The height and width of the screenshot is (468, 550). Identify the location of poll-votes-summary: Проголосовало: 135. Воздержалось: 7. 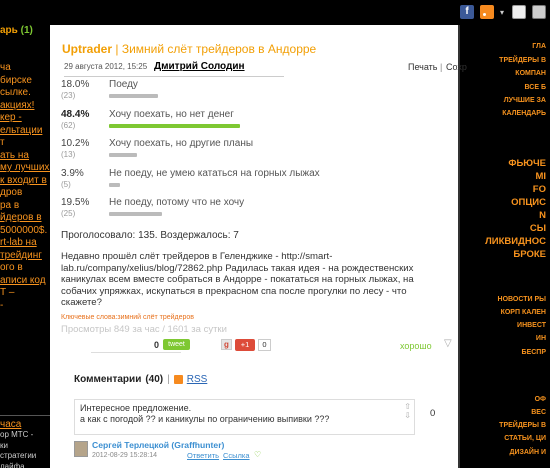
(150, 235).